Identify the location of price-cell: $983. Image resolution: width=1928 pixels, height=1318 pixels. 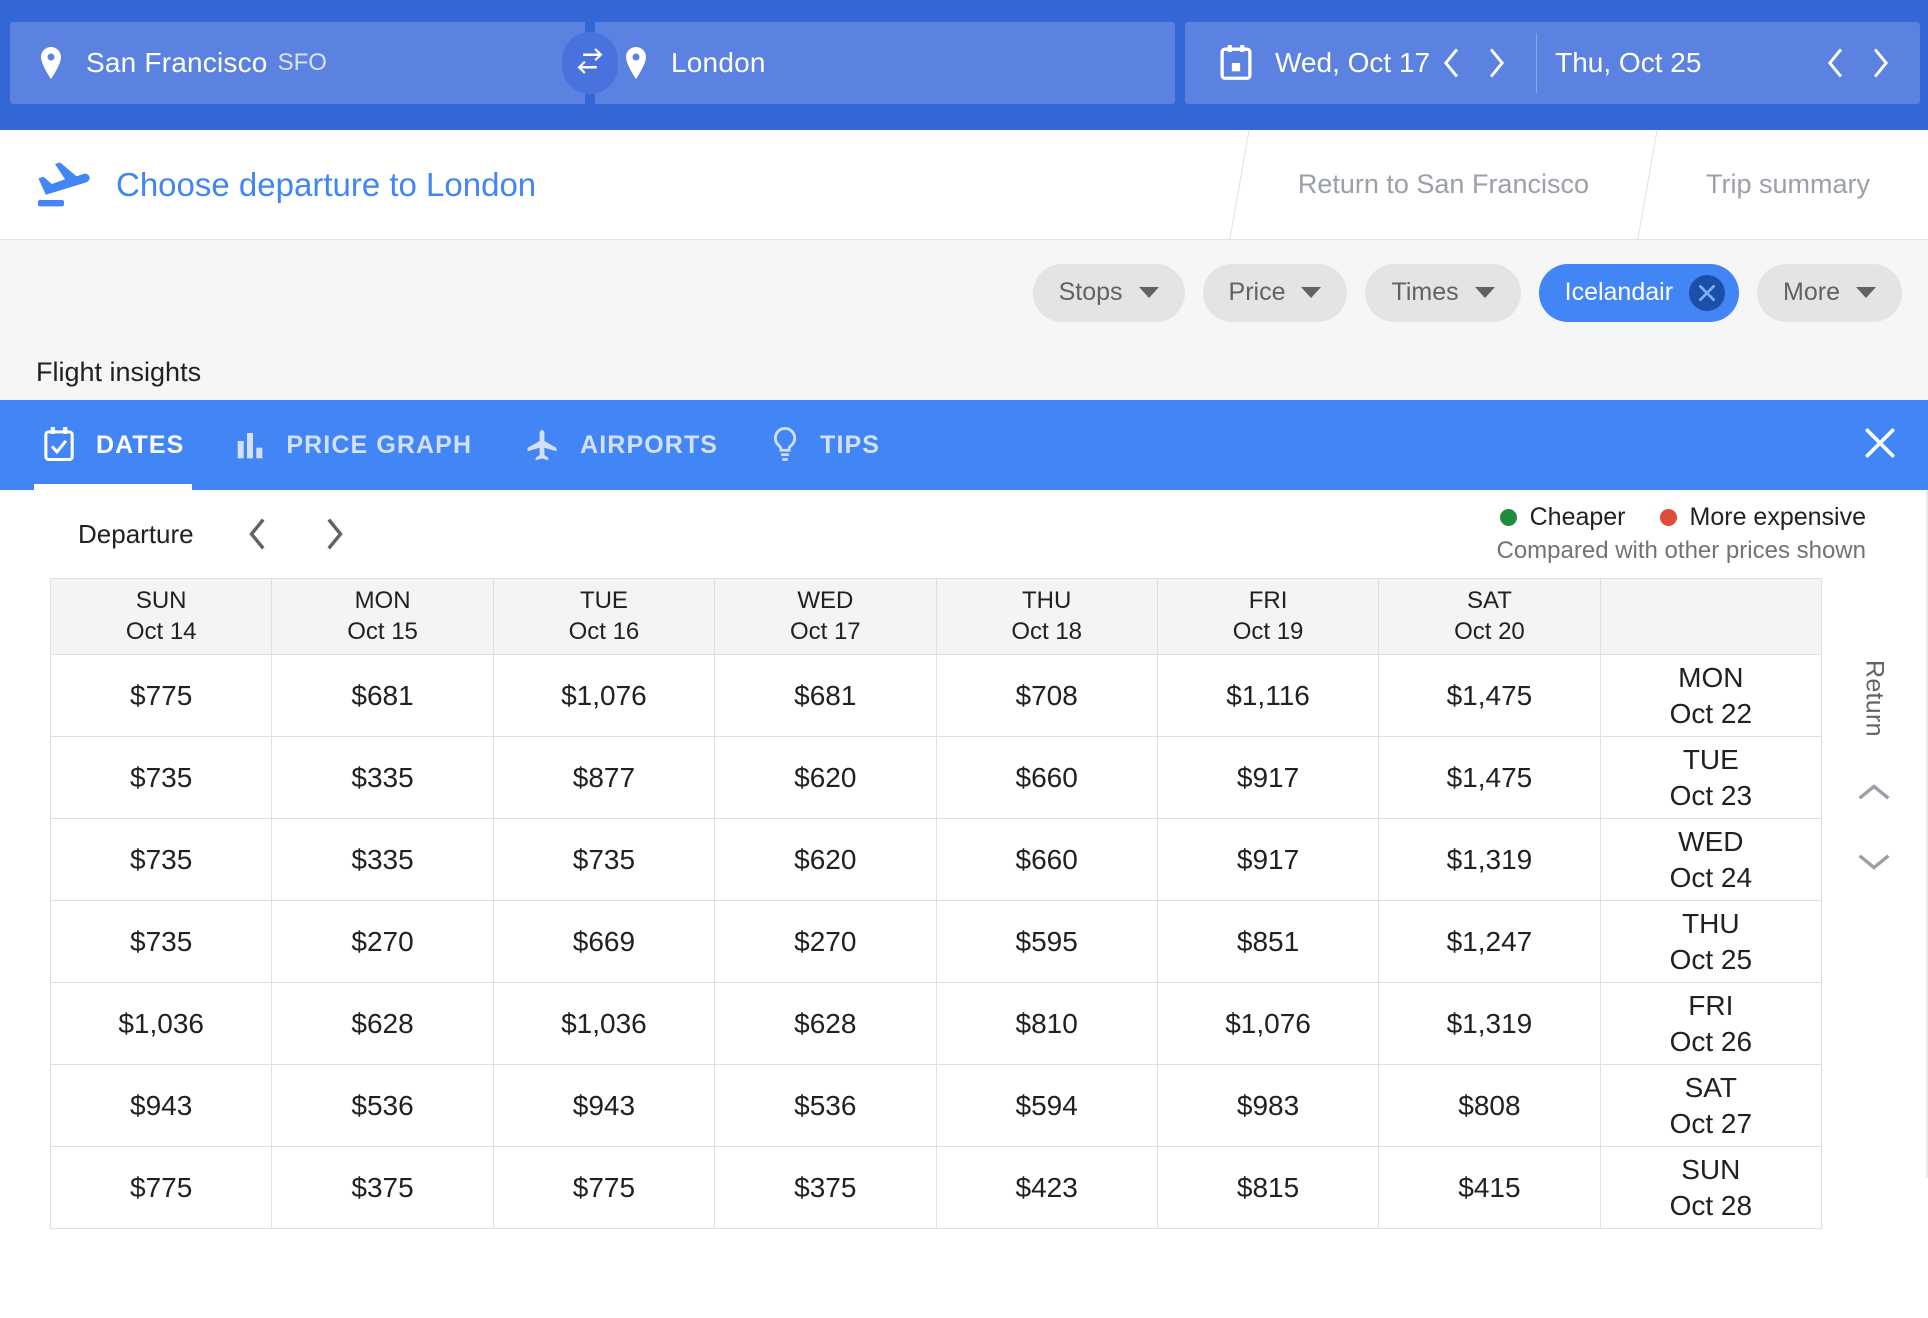
(1268, 1105).